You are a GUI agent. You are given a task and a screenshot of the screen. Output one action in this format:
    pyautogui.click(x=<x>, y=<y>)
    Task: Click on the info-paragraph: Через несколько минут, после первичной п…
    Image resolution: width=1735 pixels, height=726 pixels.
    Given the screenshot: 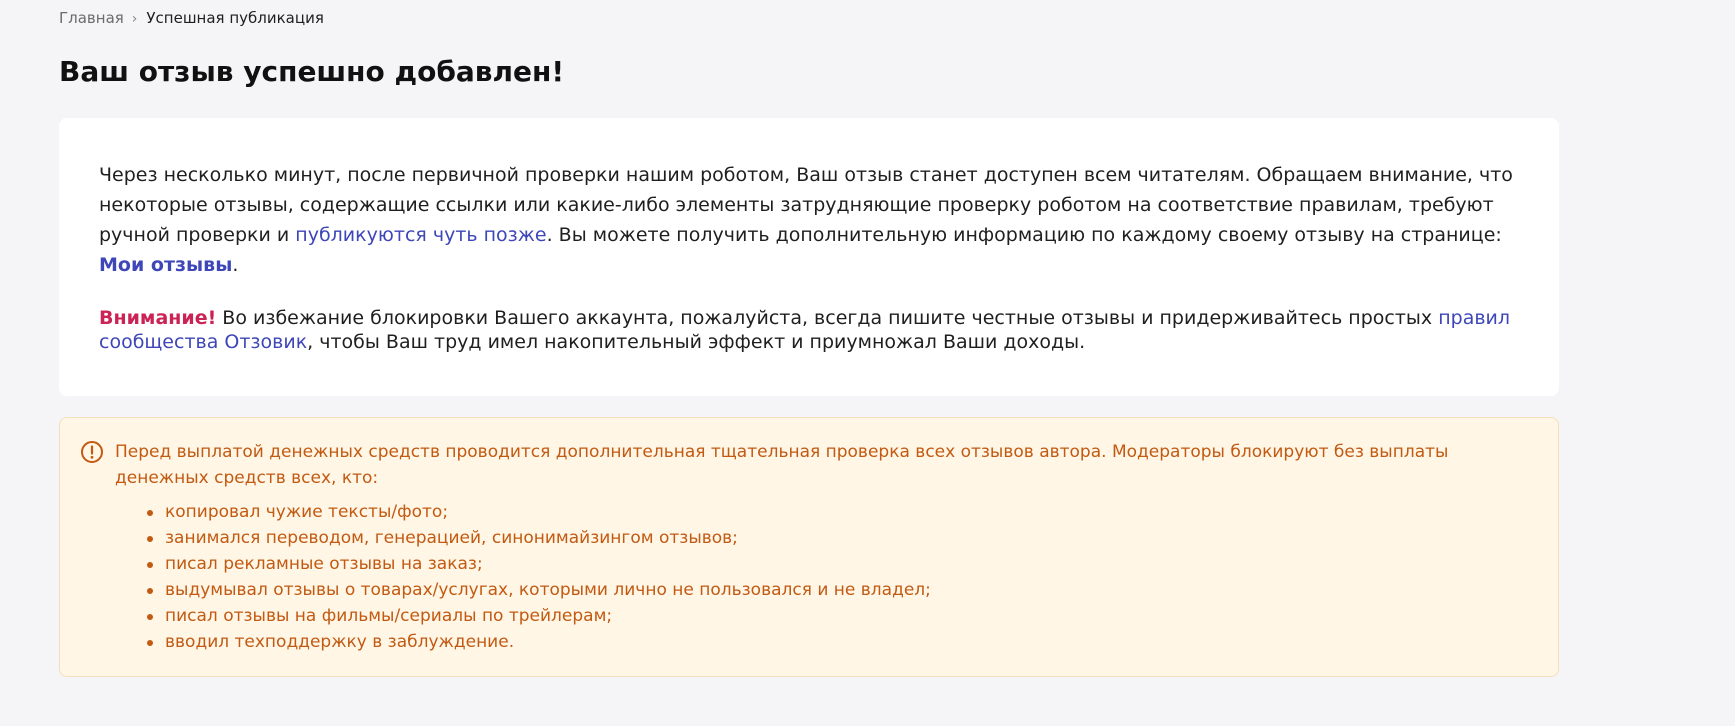 What is the action you would take?
    pyautogui.click(x=809, y=220)
    